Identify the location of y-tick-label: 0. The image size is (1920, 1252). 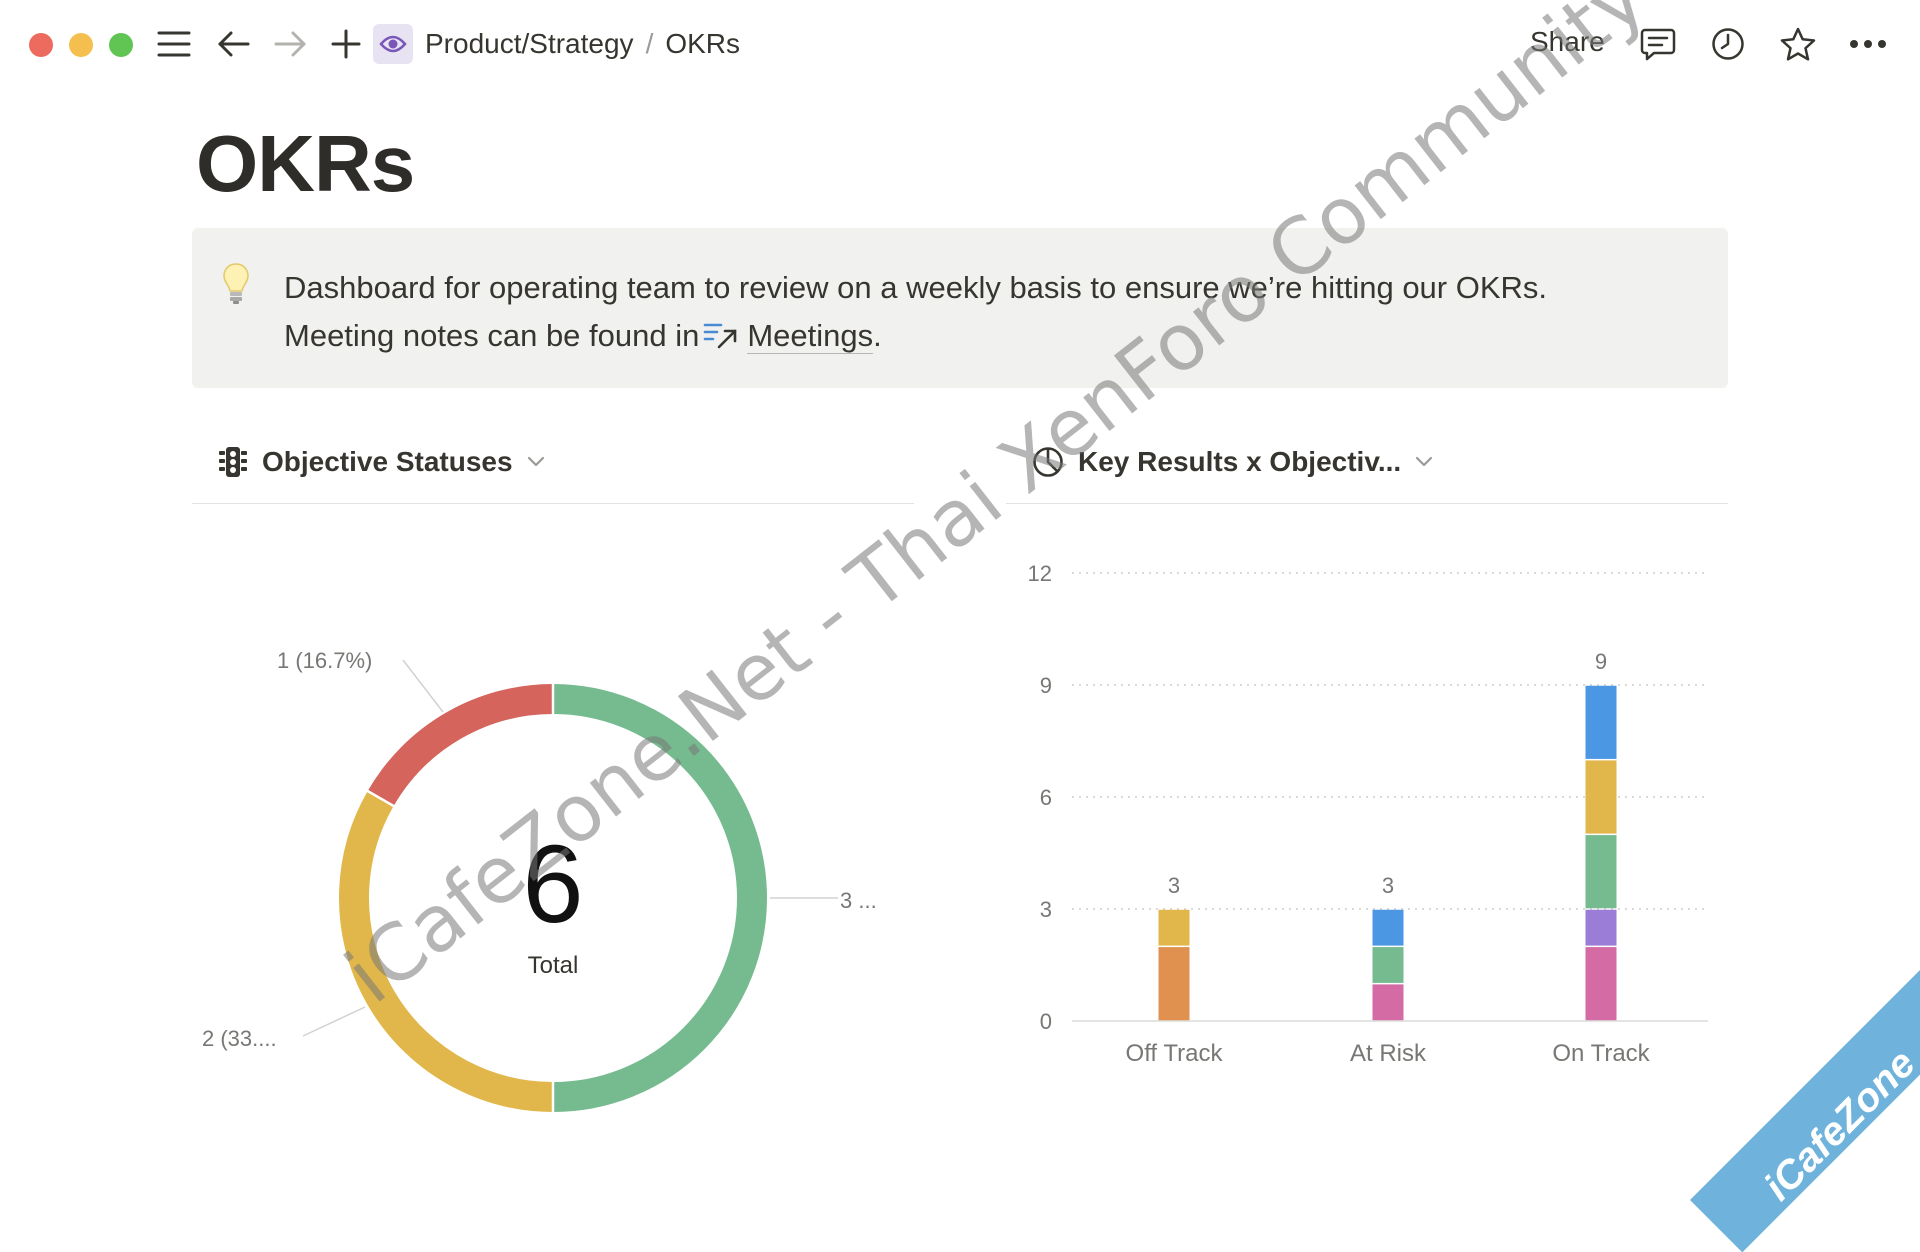
(1046, 1021).